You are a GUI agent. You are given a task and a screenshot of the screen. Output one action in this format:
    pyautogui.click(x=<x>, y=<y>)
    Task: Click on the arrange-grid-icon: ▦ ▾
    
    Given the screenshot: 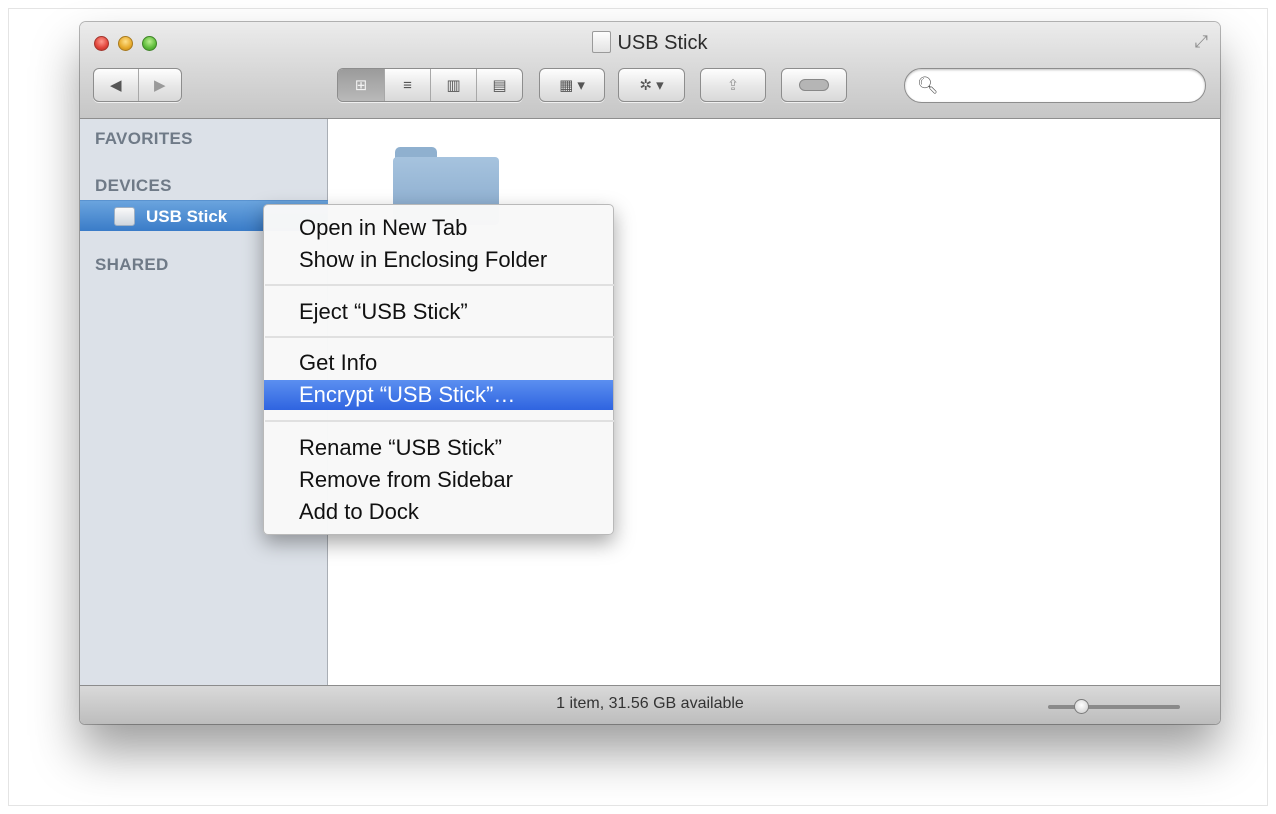 What is the action you would take?
    pyautogui.click(x=572, y=85)
    